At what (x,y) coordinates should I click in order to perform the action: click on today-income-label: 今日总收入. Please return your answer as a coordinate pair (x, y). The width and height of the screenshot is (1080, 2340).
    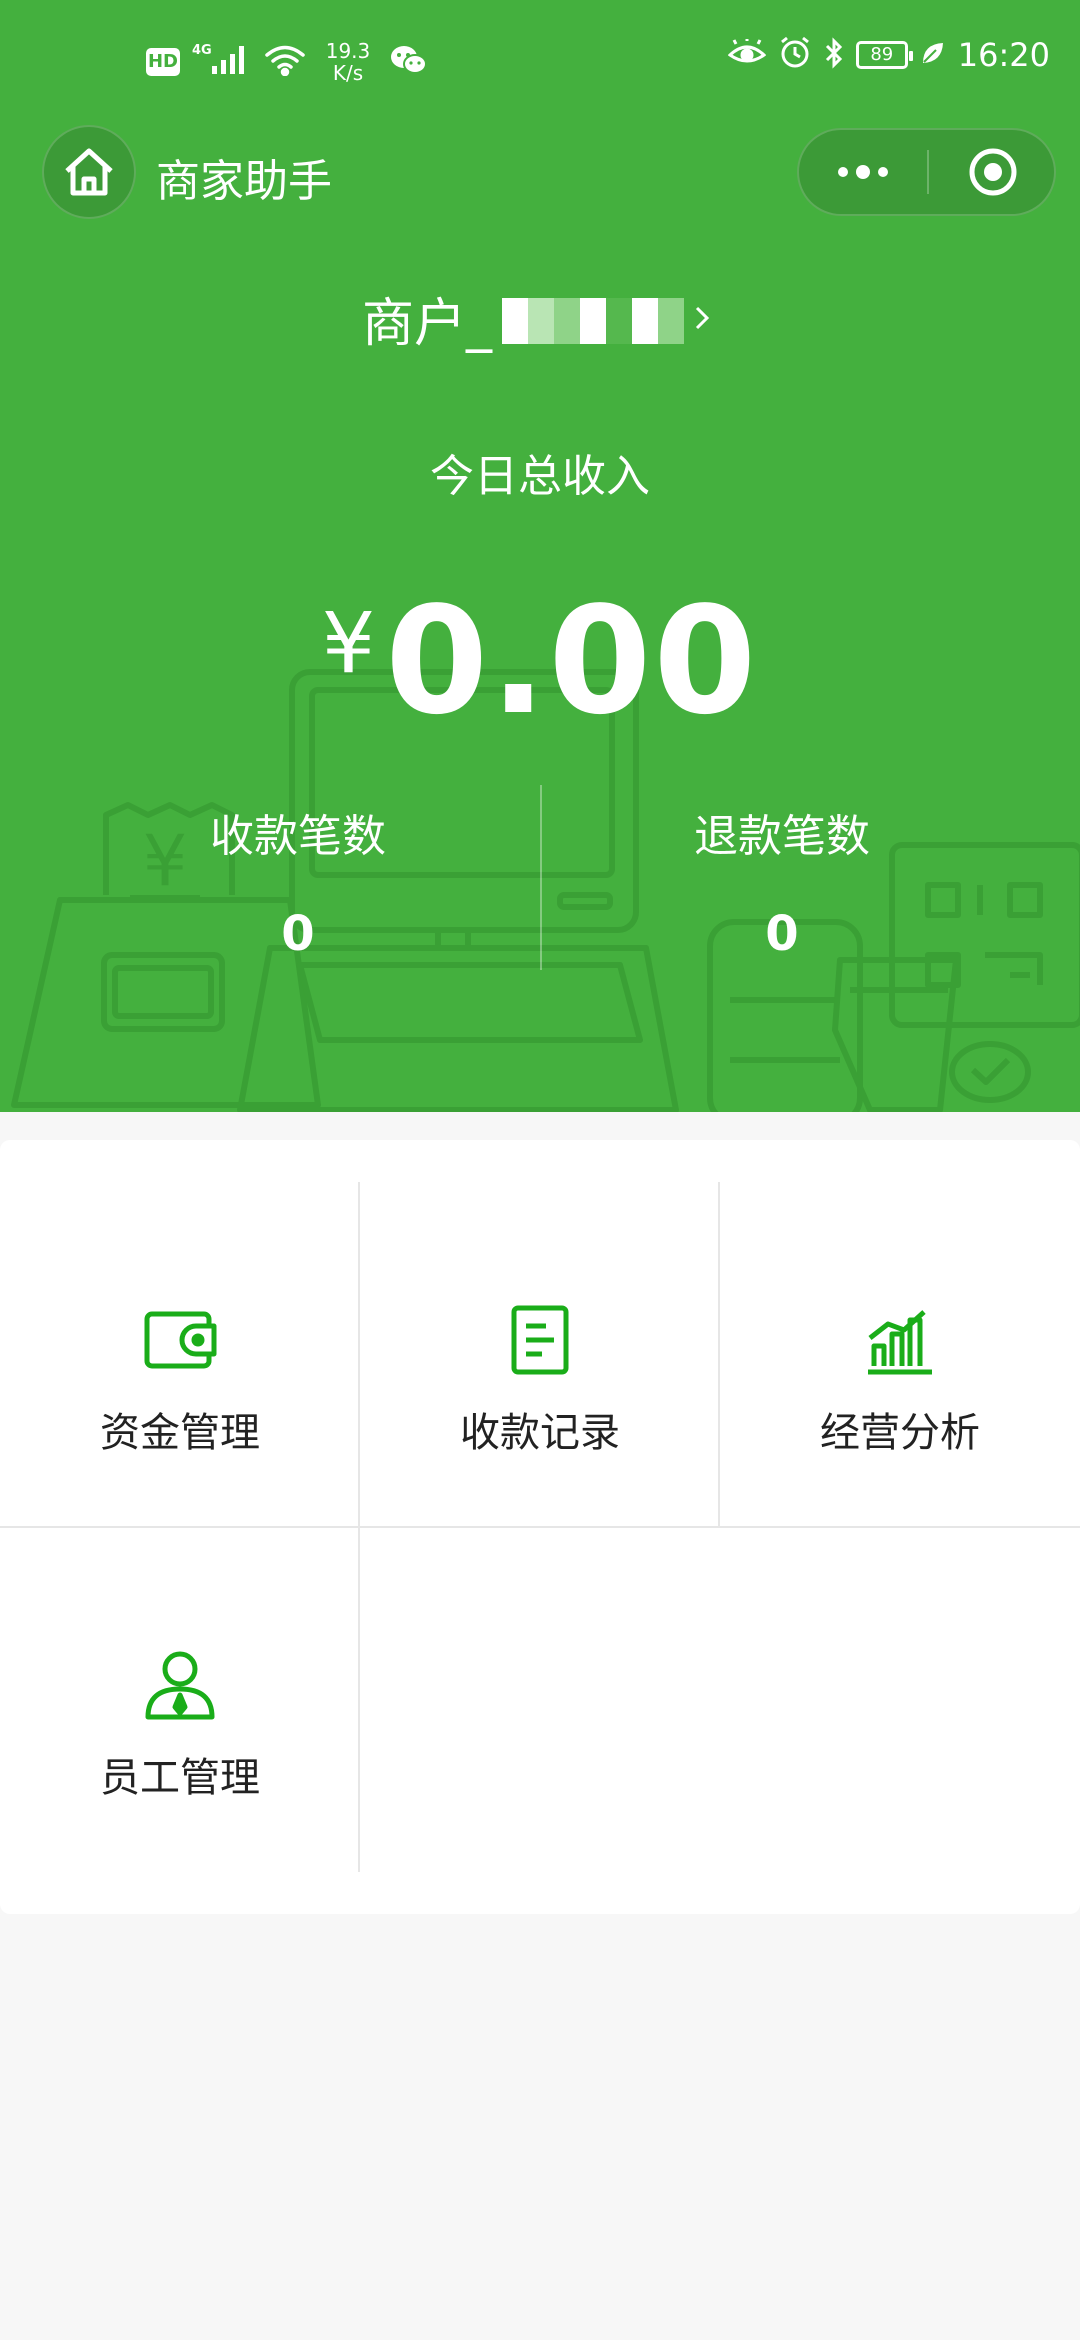
    Looking at the image, I should click on (540, 476).